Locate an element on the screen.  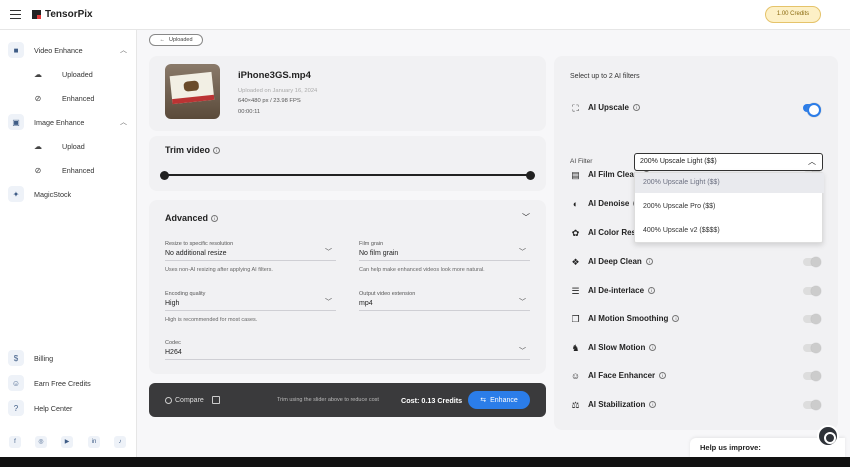
upscale-icon: ⛶ is located at coordinates (575, 108).